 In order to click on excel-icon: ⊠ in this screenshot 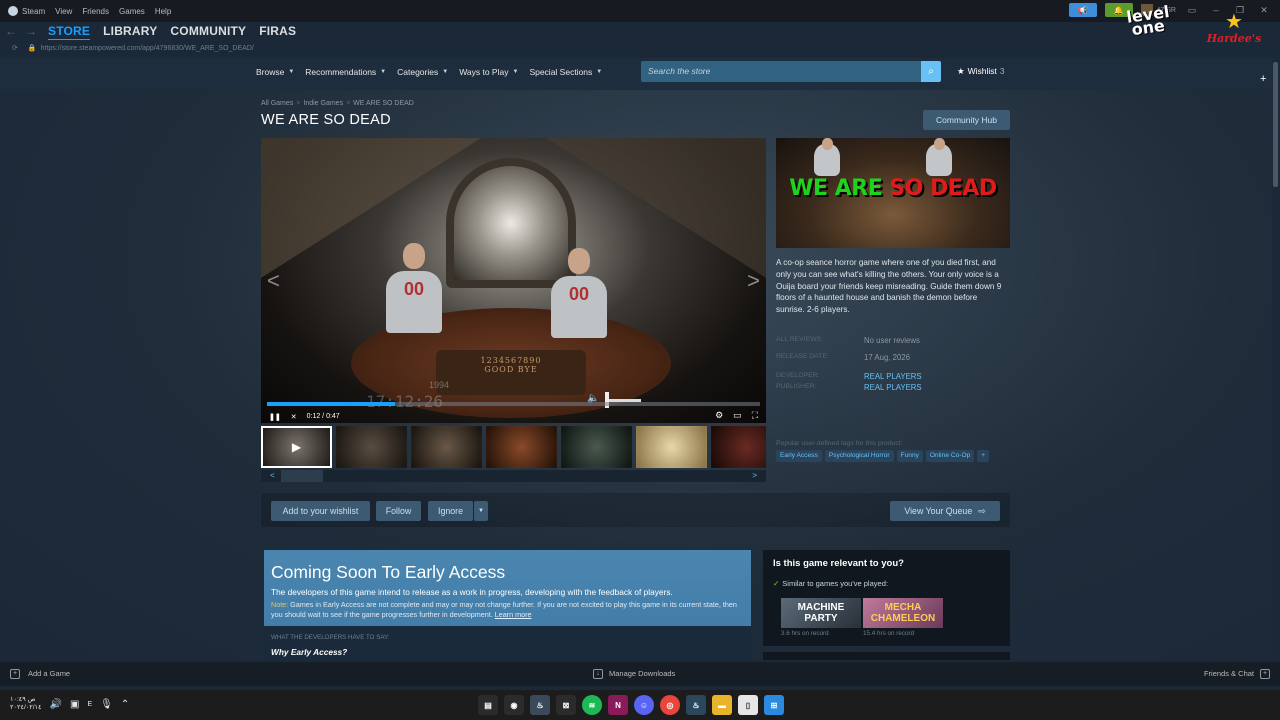, I will do `click(566, 705)`.